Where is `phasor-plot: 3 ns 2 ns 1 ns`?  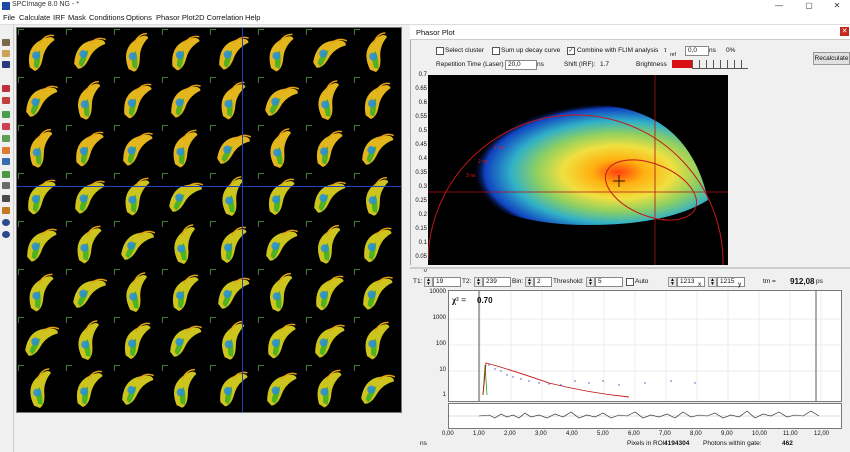
phasor-plot: 3 ns 2 ns 1 ns is located at coordinates (578, 170).